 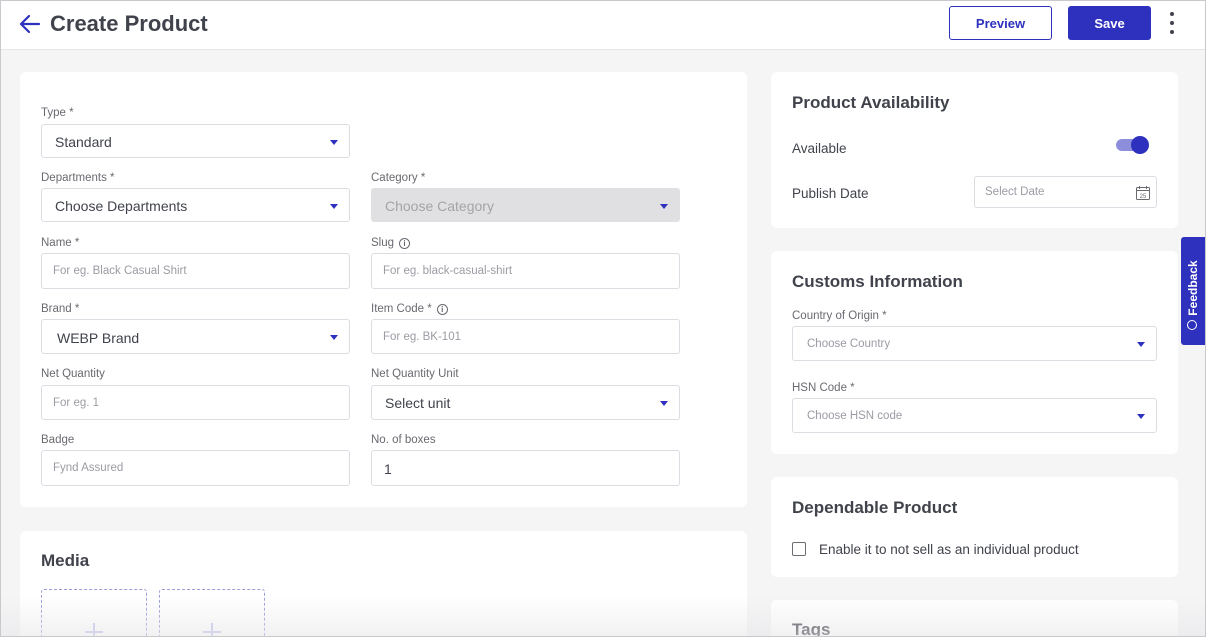 I want to click on save-button: Save, so click(x=1109, y=23).